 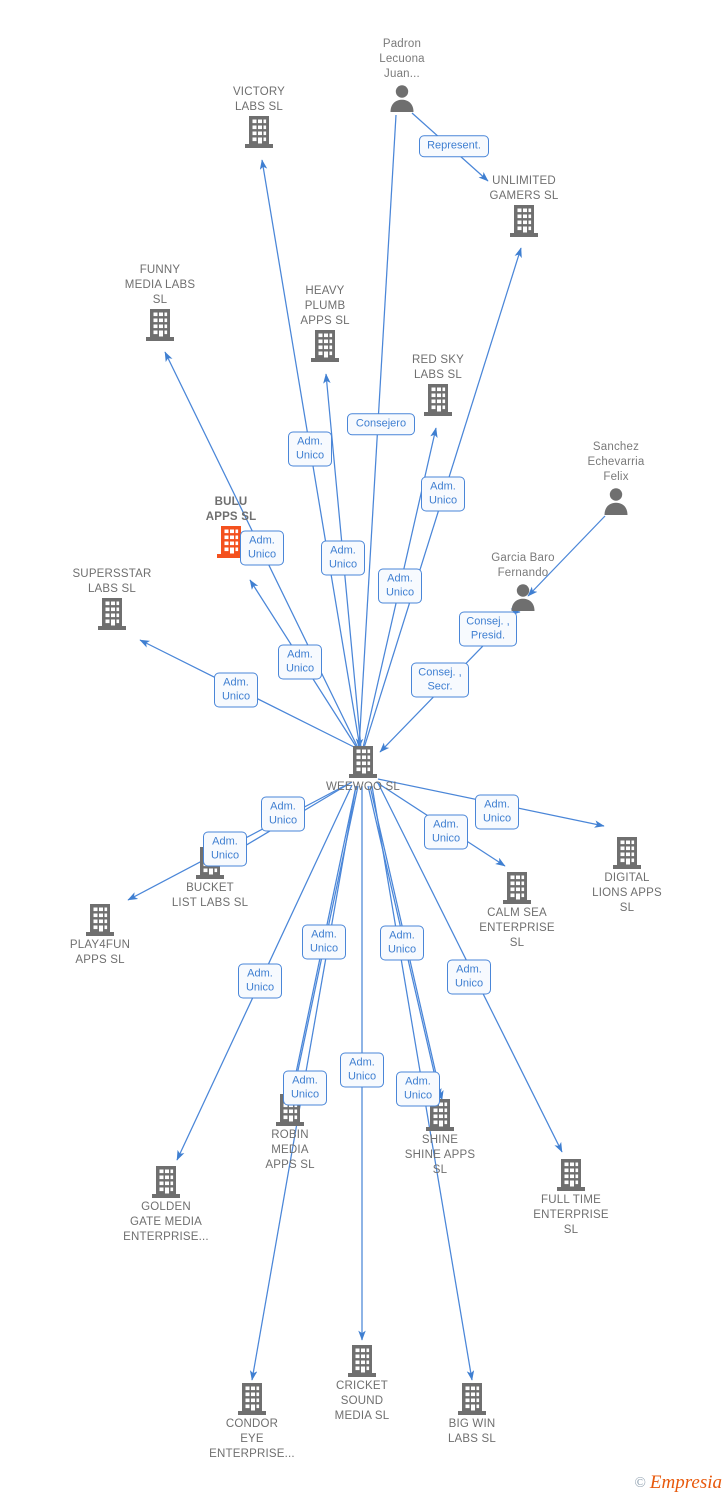 I want to click on edge-label-l-au-bucket1: Adm. Unico, so click(x=283, y=814).